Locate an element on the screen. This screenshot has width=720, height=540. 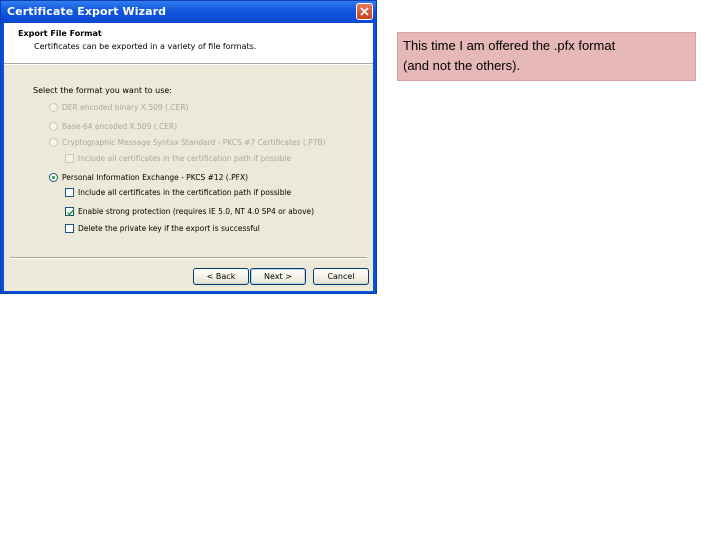
close-icon is located at coordinates (364, 11).